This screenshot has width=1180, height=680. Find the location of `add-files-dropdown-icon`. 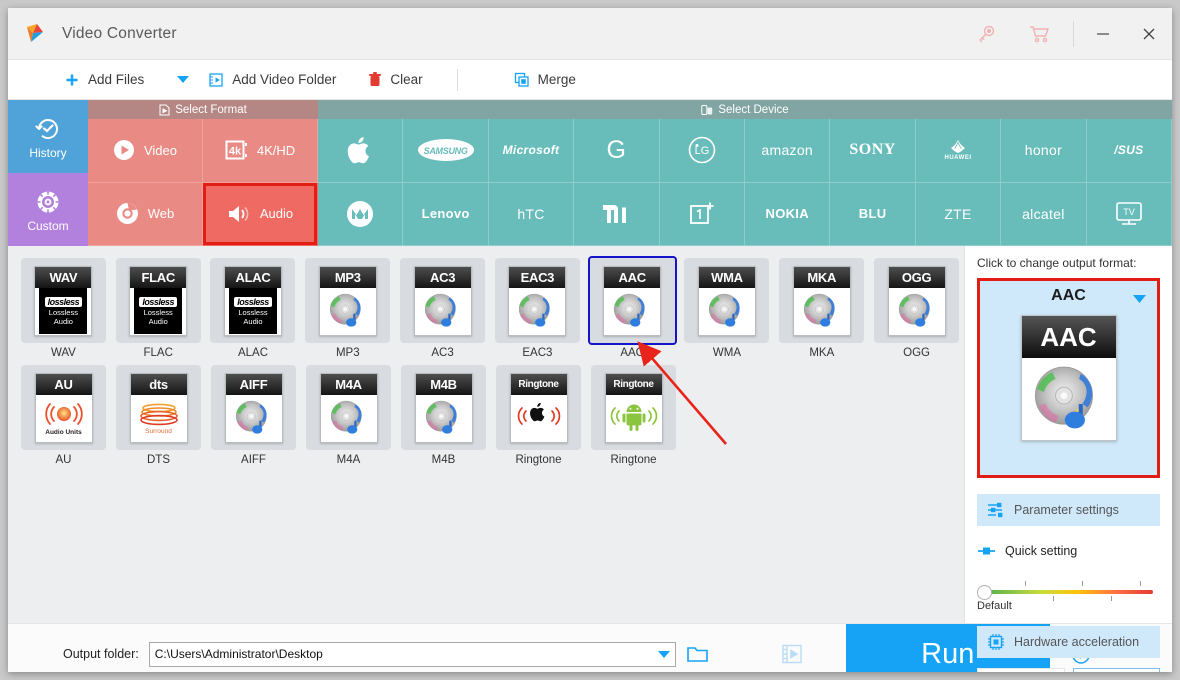

add-files-dropdown-icon is located at coordinates (183, 79).